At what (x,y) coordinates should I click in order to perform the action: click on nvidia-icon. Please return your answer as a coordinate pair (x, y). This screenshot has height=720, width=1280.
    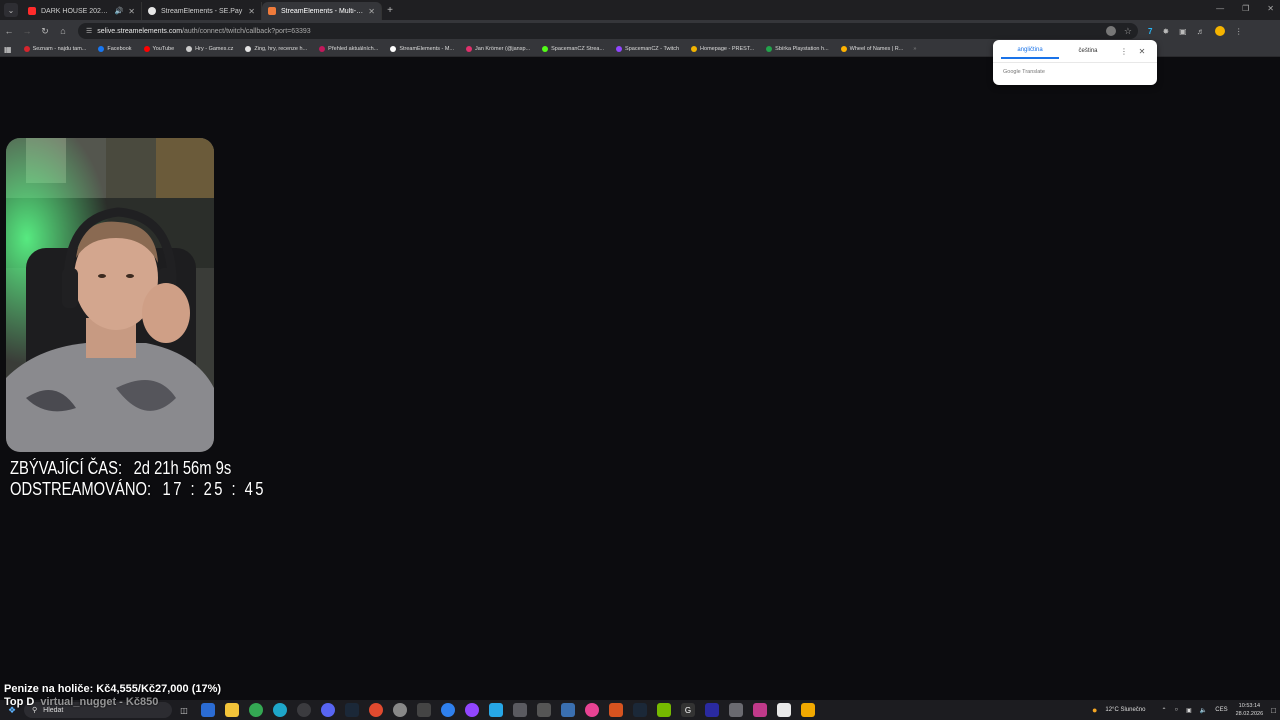
    Looking at the image, I should click on (664, 710).